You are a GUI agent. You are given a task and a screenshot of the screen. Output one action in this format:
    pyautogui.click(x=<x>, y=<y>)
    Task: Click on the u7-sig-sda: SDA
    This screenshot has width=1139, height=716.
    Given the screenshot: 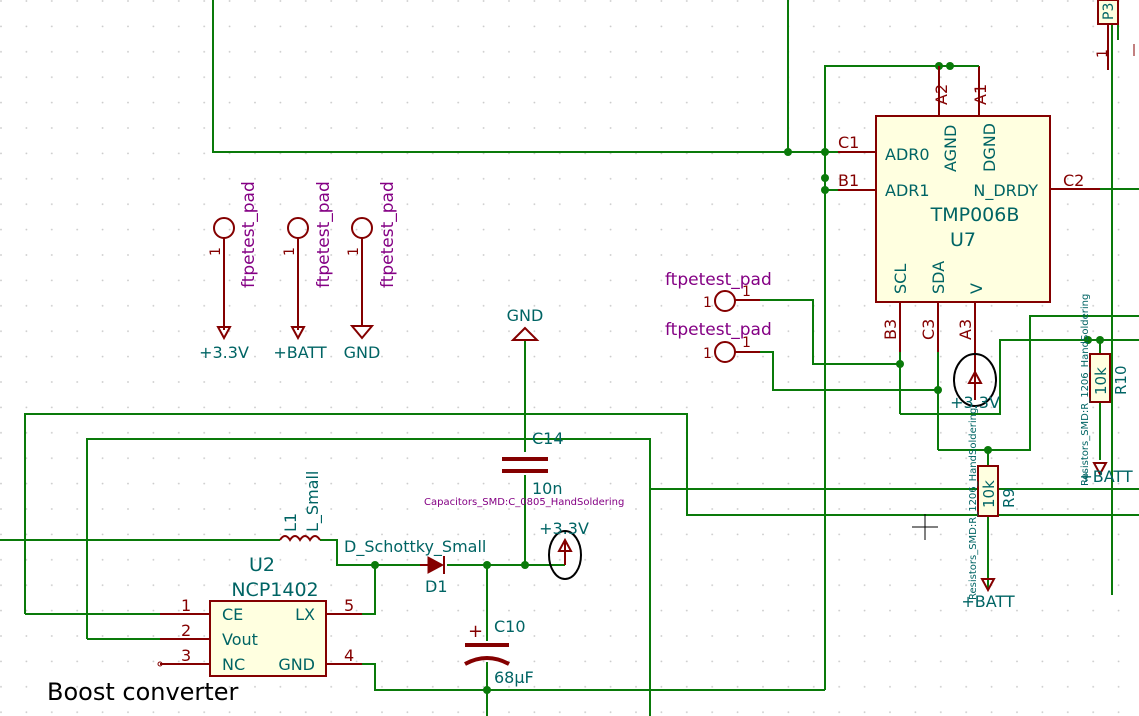 What is the action you would take?
    pyautogui.click(x=938, y=277)
    